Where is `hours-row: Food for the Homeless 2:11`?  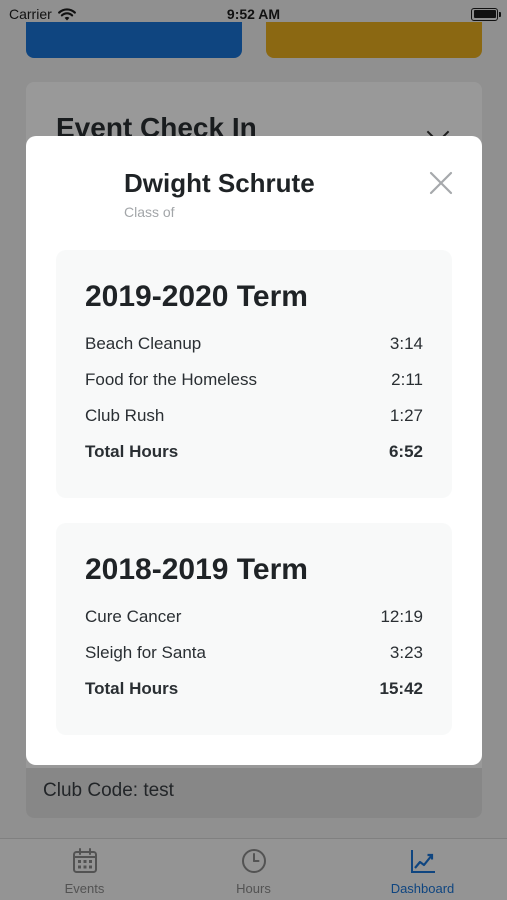 hours-row: Food for the Homeless 2:11 is located at coordinates (254, 388).